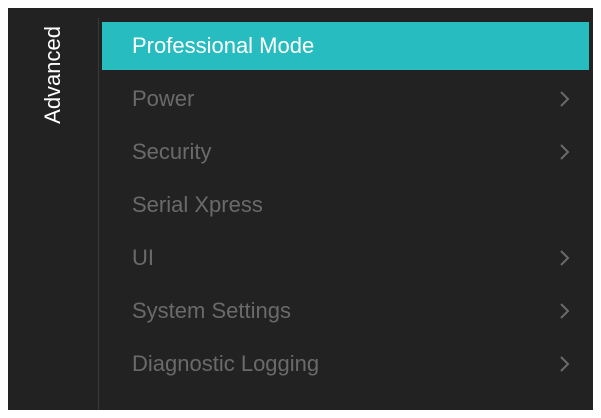 This screenshot has height=418, width=601. Describe the element at coordinates (143, 257) in the screenshot. I see `menu-item-label: UI` at that location.